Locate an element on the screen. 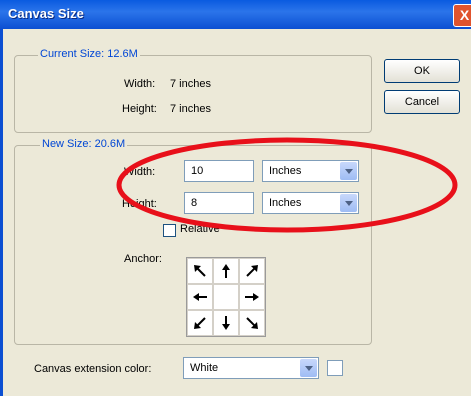 The height and width of the screenshot is (396, 471). arrow-s-icon is located at coordinates (226, 323).